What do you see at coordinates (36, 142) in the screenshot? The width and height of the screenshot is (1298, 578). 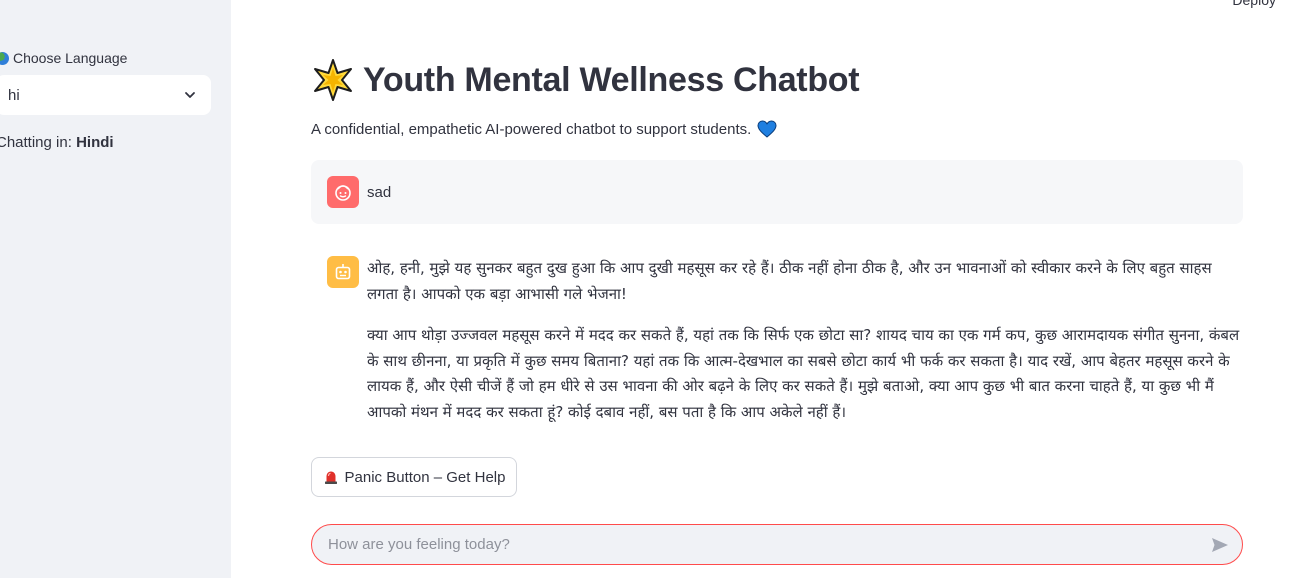 I see `chatting-prefix: Chatting in:` at bounding box center [36, 142].